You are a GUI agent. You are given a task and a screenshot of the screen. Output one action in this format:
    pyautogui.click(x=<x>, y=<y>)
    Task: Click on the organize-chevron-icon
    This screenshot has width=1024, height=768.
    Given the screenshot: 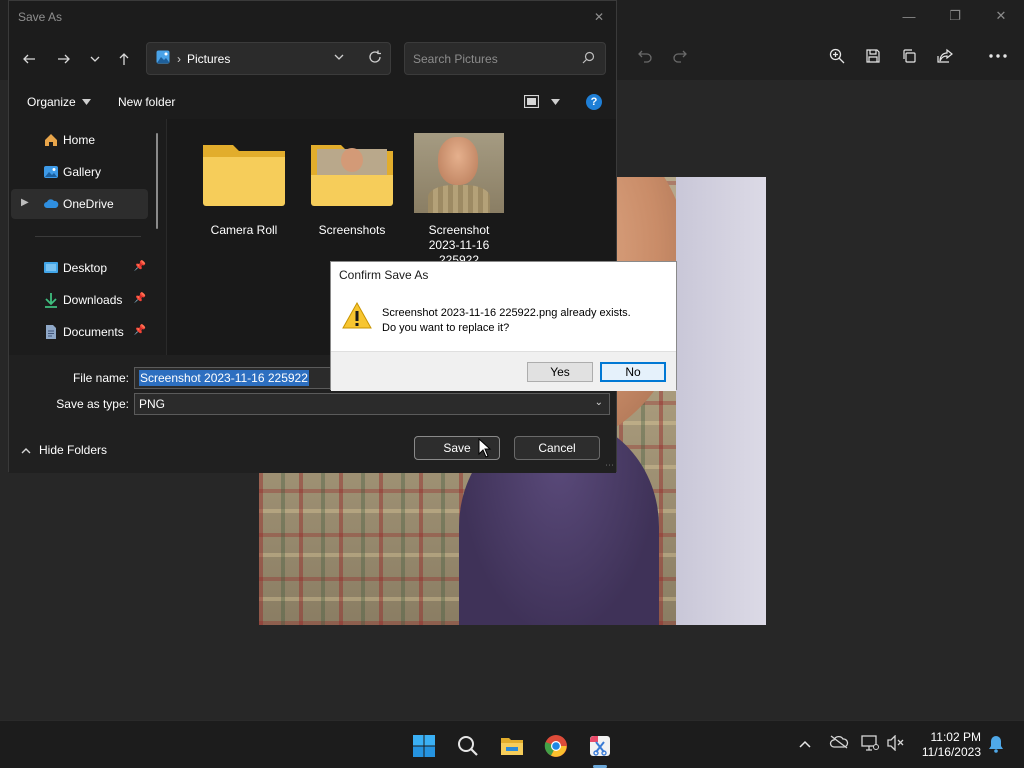 What is the action you would take?
    pyautogui.click(x=86, y=102)
    